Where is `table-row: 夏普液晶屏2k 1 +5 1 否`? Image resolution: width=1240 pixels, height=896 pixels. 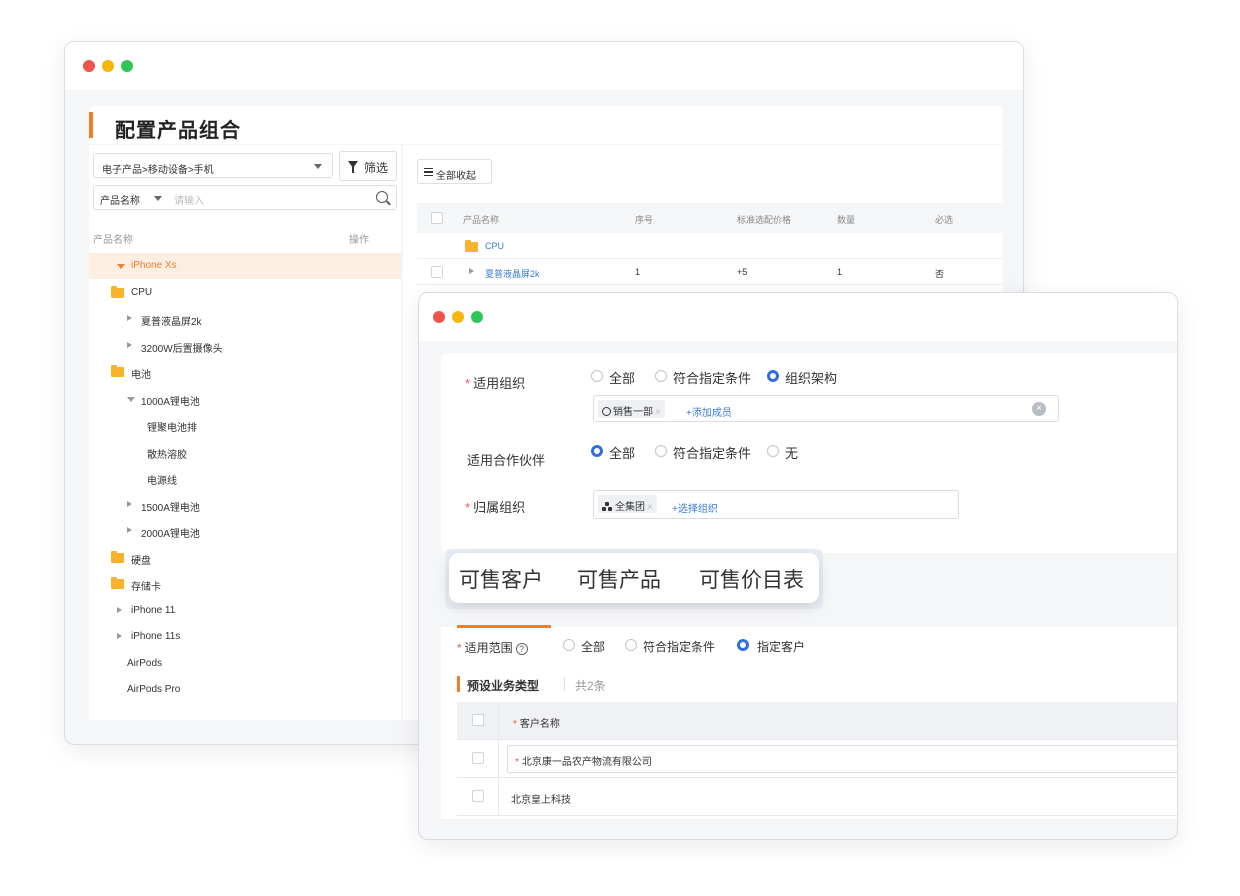
table-row: 夏普液晶屏2k 1 +5 1 否 is located at coordinates (710, 272).